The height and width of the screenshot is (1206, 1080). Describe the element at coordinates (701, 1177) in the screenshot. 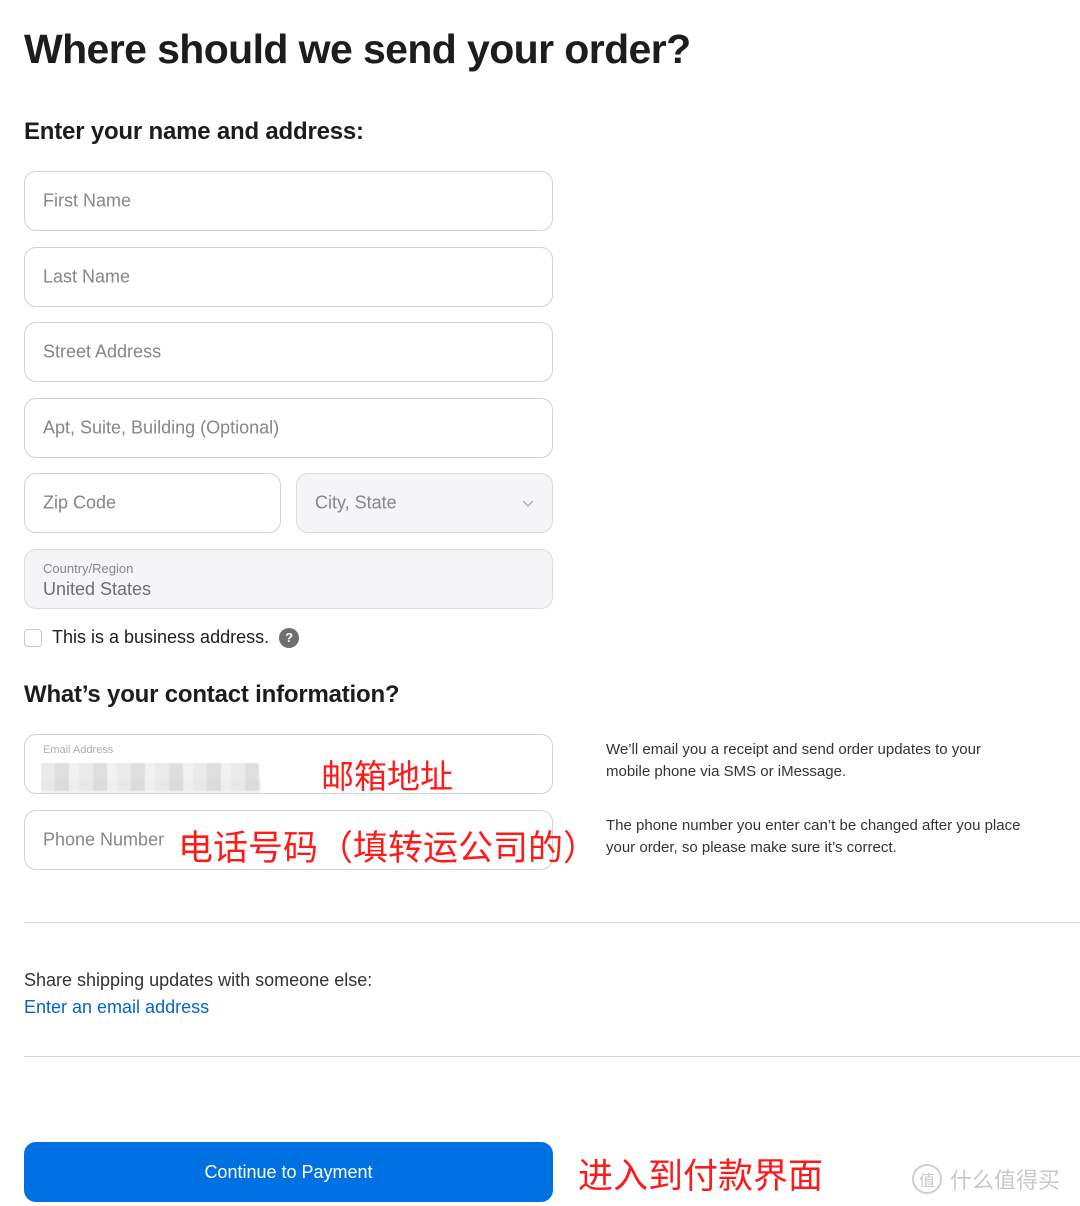

I see `payment-annotation: 进入到付款界面` at that location.